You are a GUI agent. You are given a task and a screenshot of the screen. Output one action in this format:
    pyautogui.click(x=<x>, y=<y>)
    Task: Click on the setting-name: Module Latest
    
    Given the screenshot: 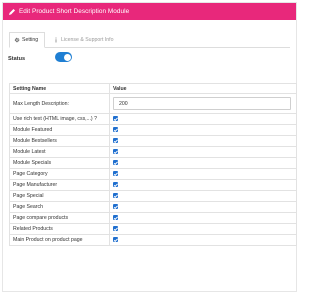 What is the action you would take?
    pyautogui.click(x=59, y=152)
    